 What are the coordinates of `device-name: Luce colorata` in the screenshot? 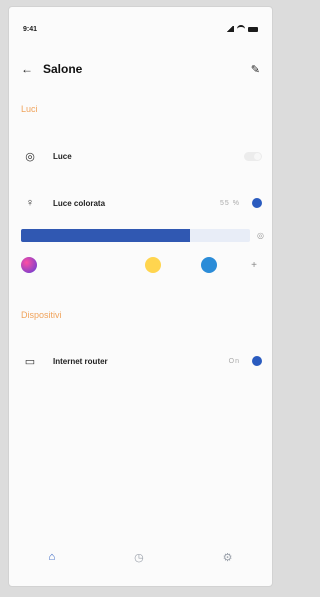 It's located at (79, 203).